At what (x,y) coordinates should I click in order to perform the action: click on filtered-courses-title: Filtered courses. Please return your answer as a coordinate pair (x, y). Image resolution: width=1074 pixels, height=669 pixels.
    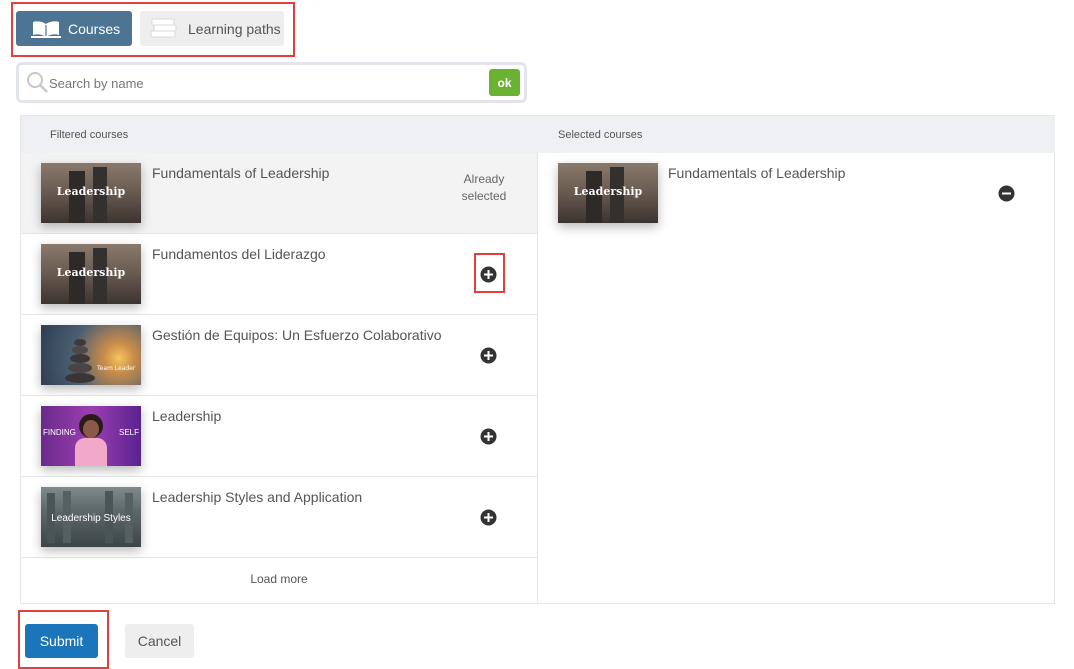
    Looking at the image, I should click on (89, 134).